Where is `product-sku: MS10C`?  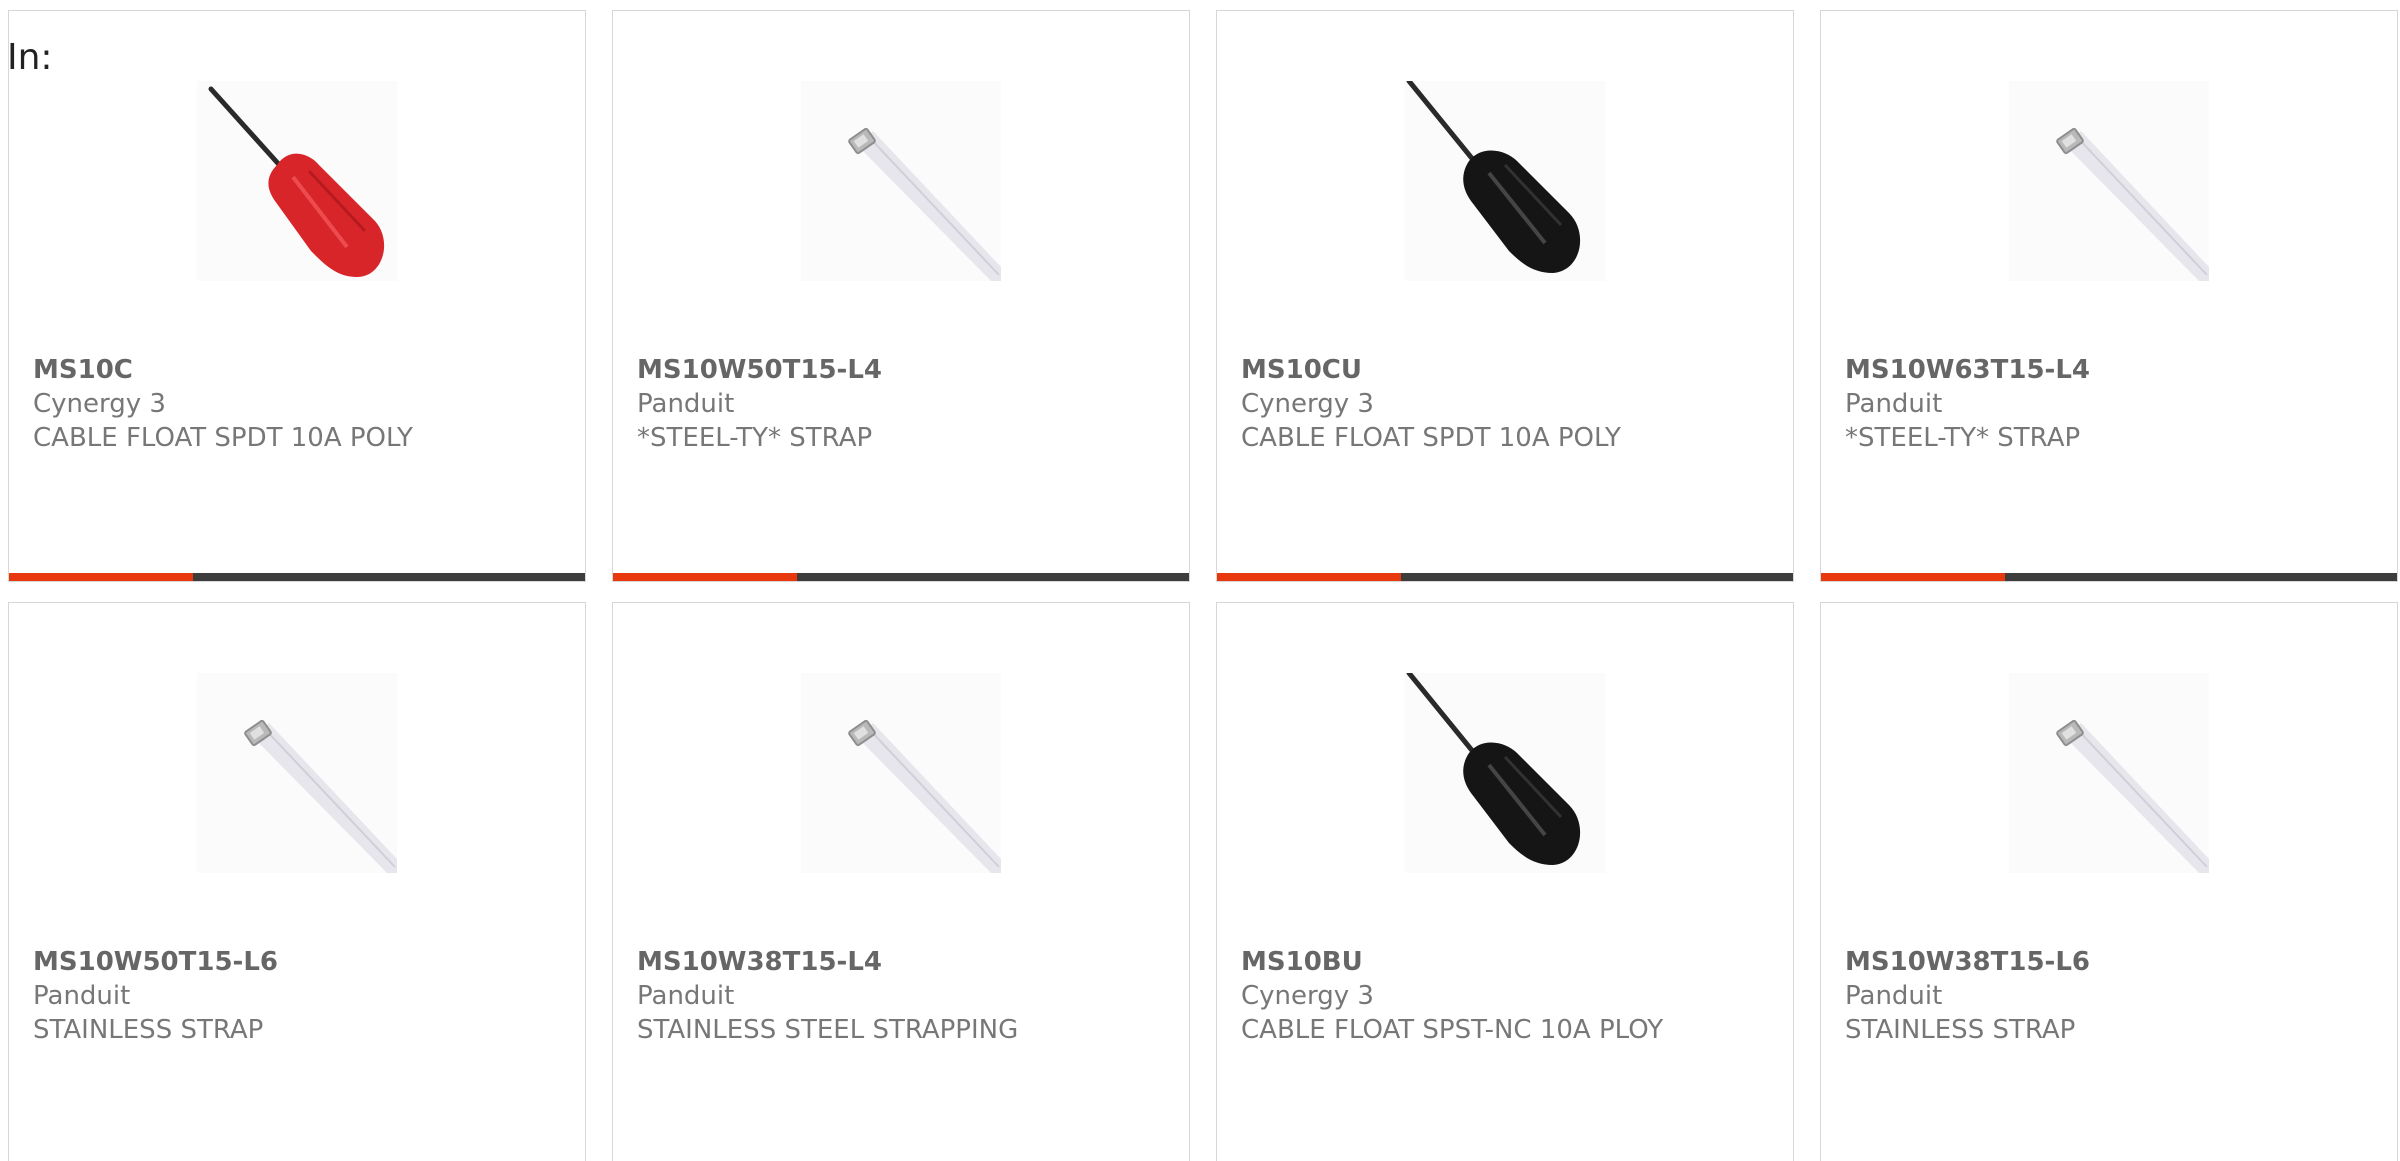 product-sku: MS10C is located at coordinates (304, 370).